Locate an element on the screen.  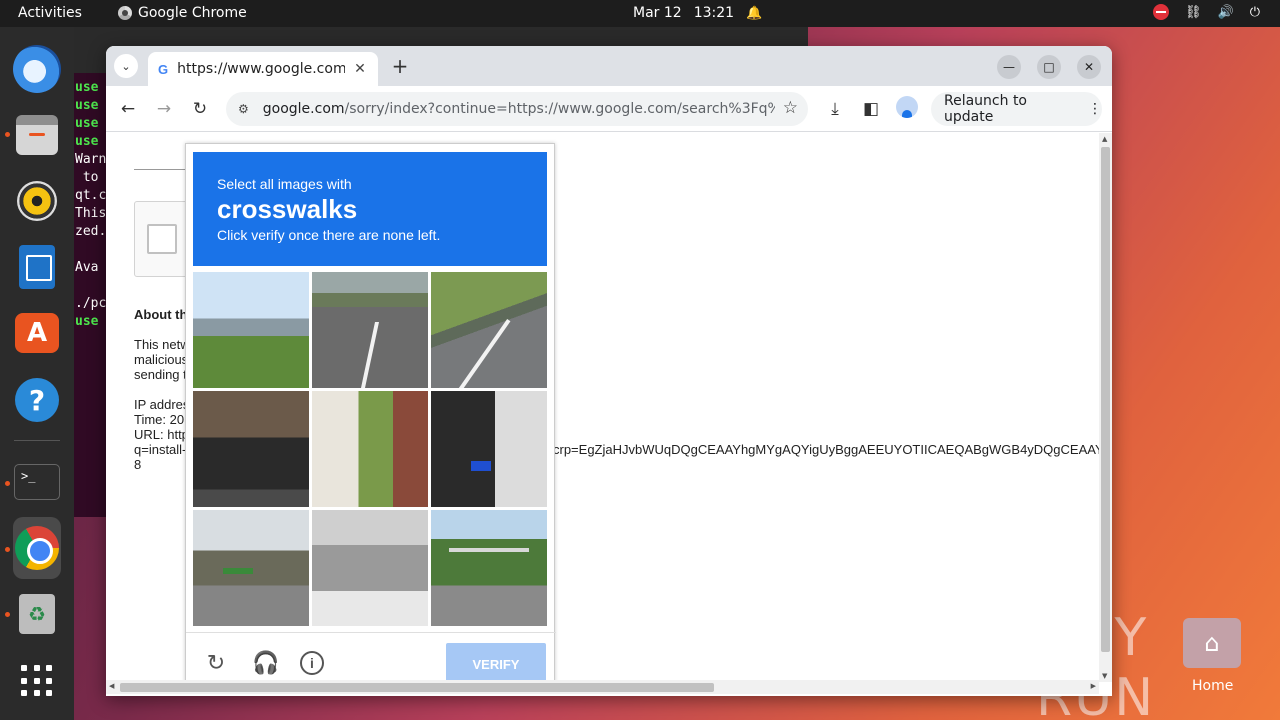
horizontal-scrollbar: ◀ ▶ is located at coordinates (602, 687).